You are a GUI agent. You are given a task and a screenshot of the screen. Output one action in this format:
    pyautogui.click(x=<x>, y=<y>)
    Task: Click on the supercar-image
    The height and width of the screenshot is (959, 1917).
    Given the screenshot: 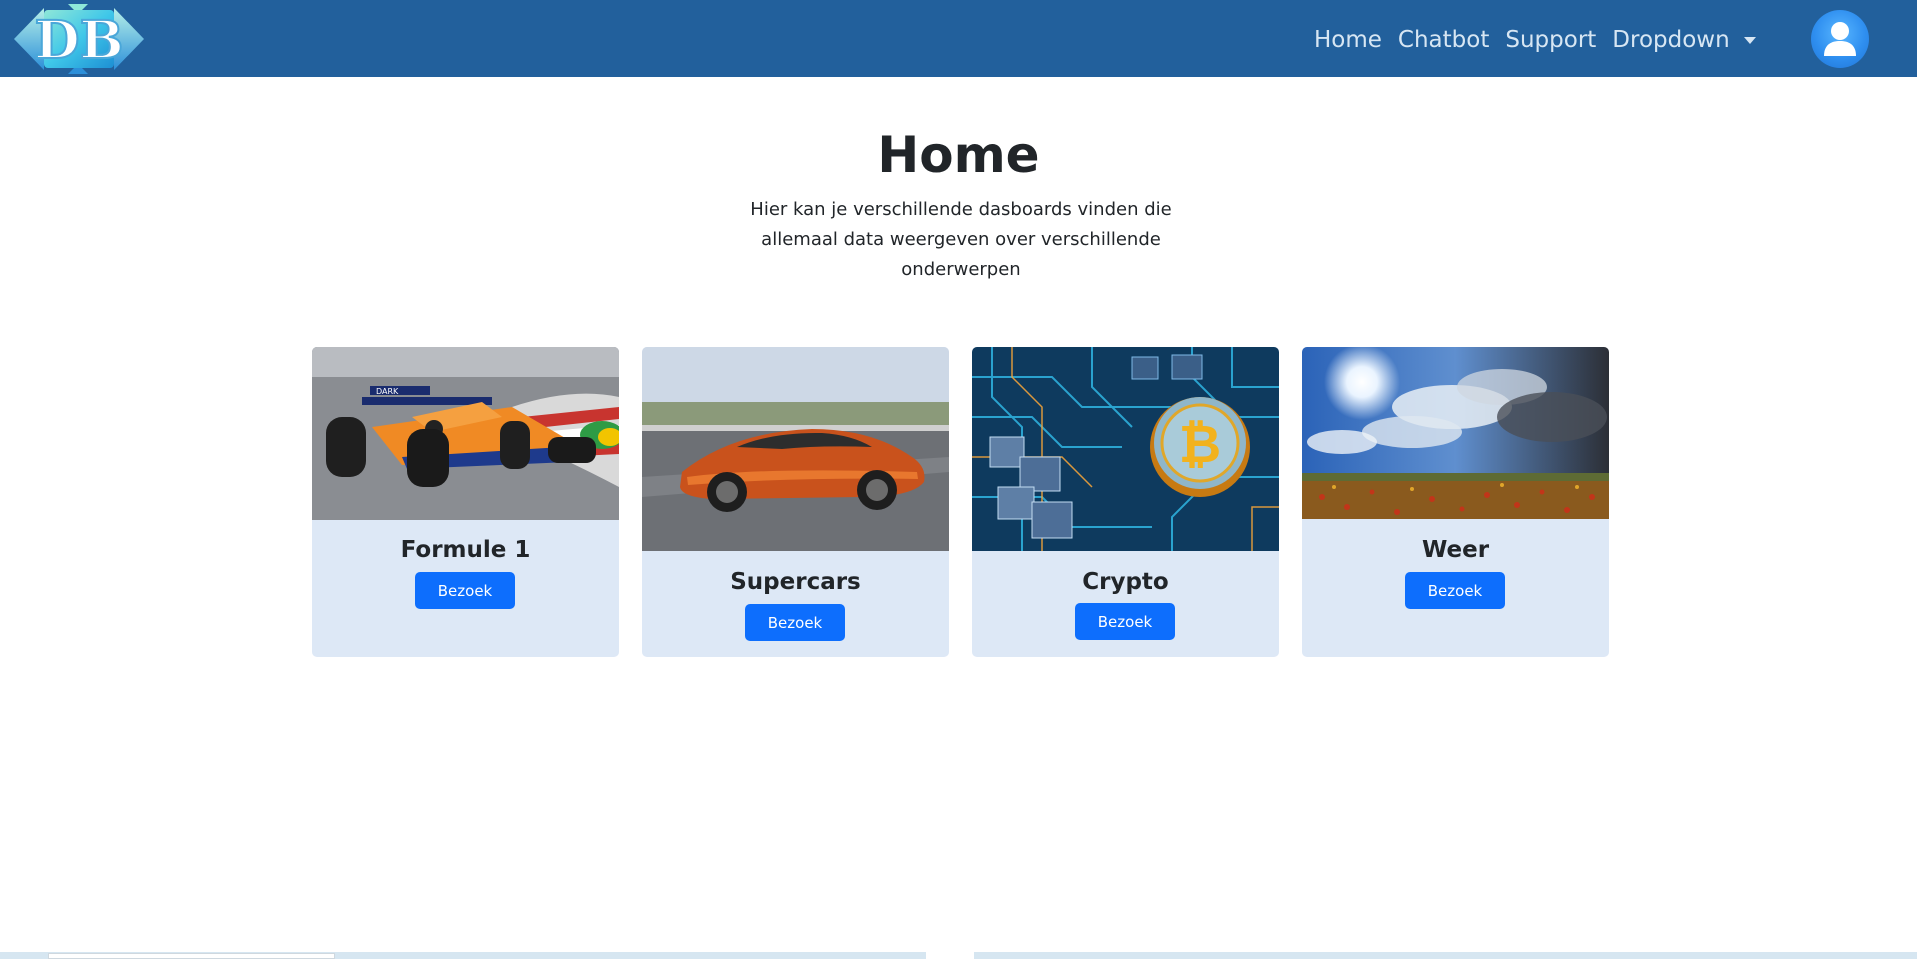 What is the action you would take?
    pyautogui.click(x=795, y=449)
    